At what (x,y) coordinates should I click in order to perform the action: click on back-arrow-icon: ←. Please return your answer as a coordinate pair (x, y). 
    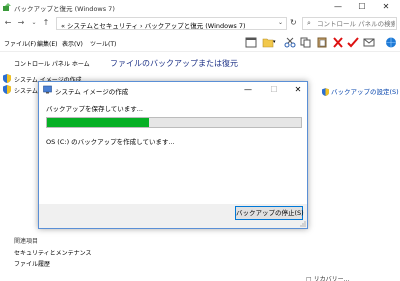
    Looking at the image, I should click on (8, 23).